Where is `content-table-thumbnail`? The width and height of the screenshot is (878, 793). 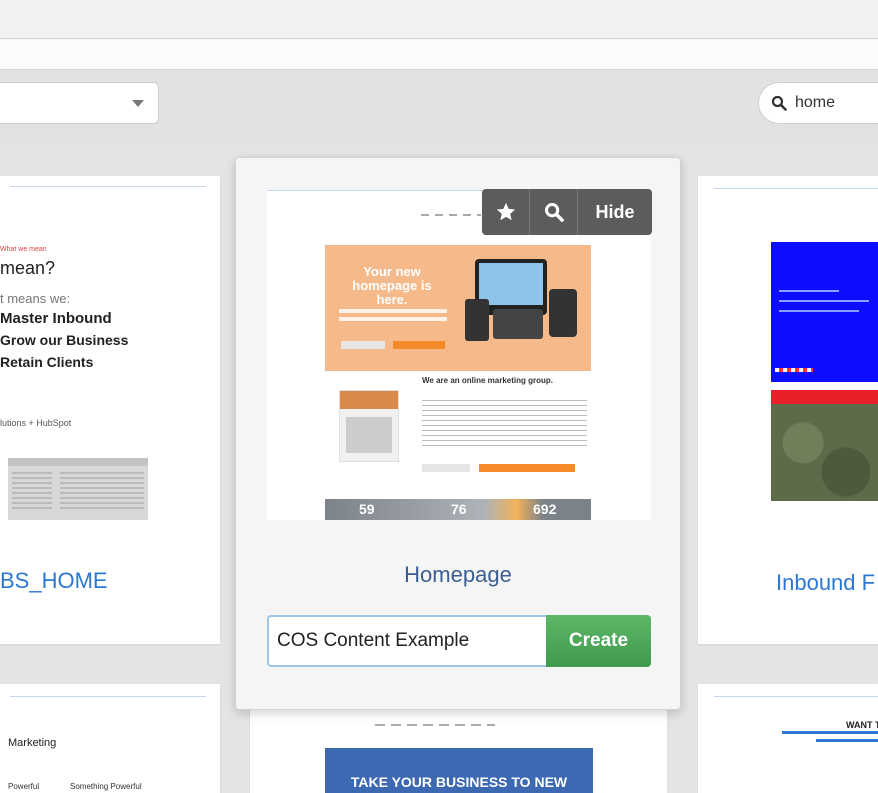
content-table-thumbnail is located at coordinates (78, 489).